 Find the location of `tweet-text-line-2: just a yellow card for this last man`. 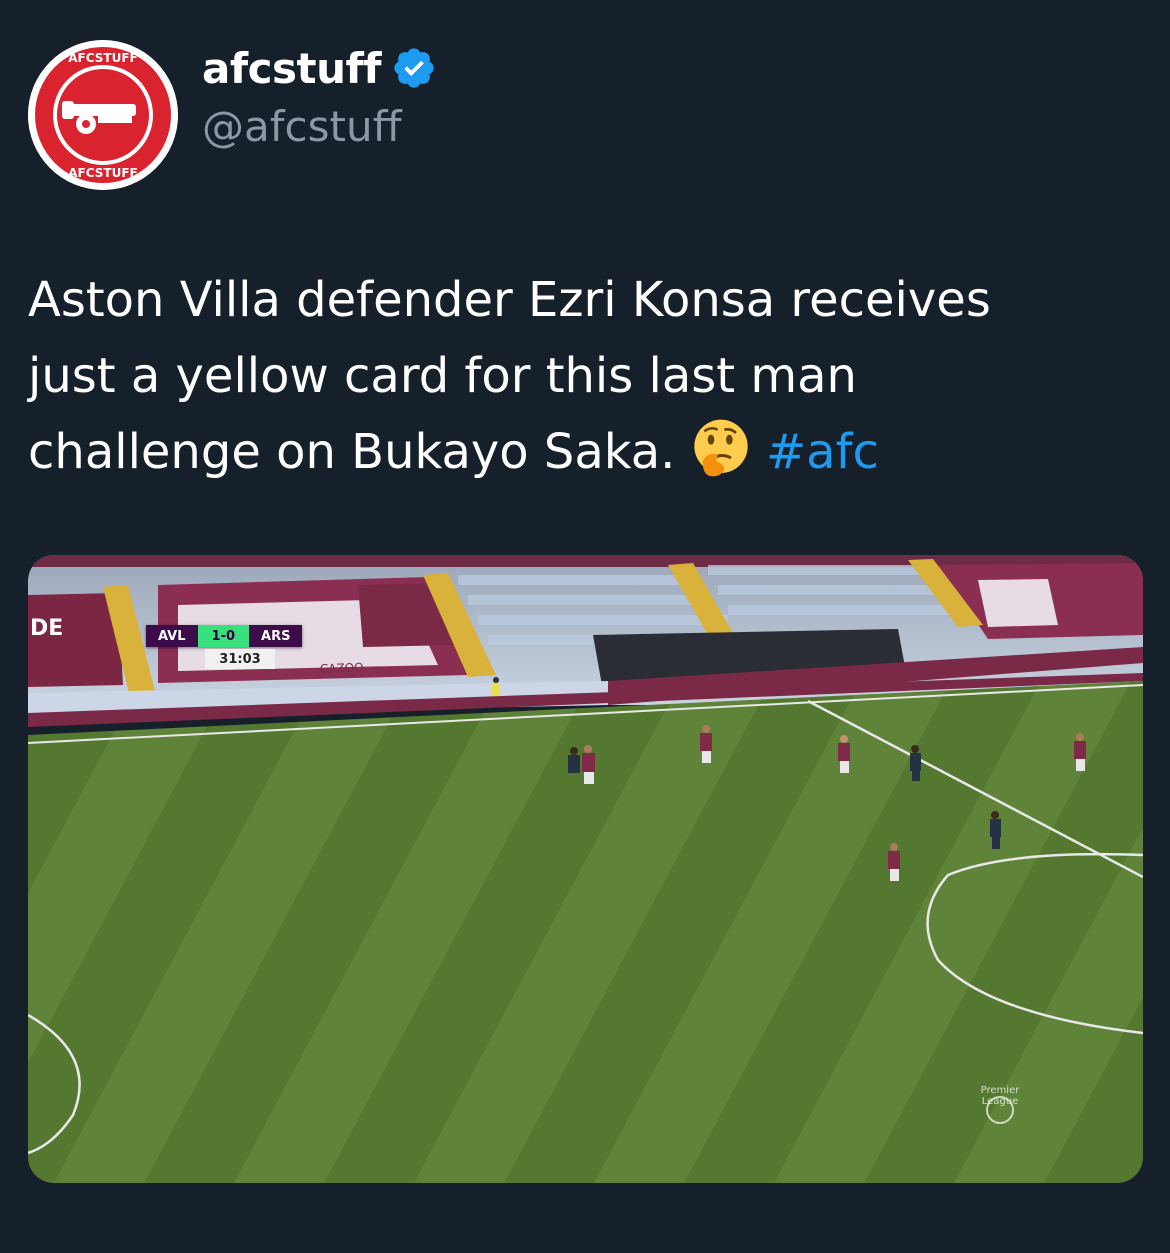

tweet-text-line-2: just a yellow card for this last man is located at coordinates (442, 376).